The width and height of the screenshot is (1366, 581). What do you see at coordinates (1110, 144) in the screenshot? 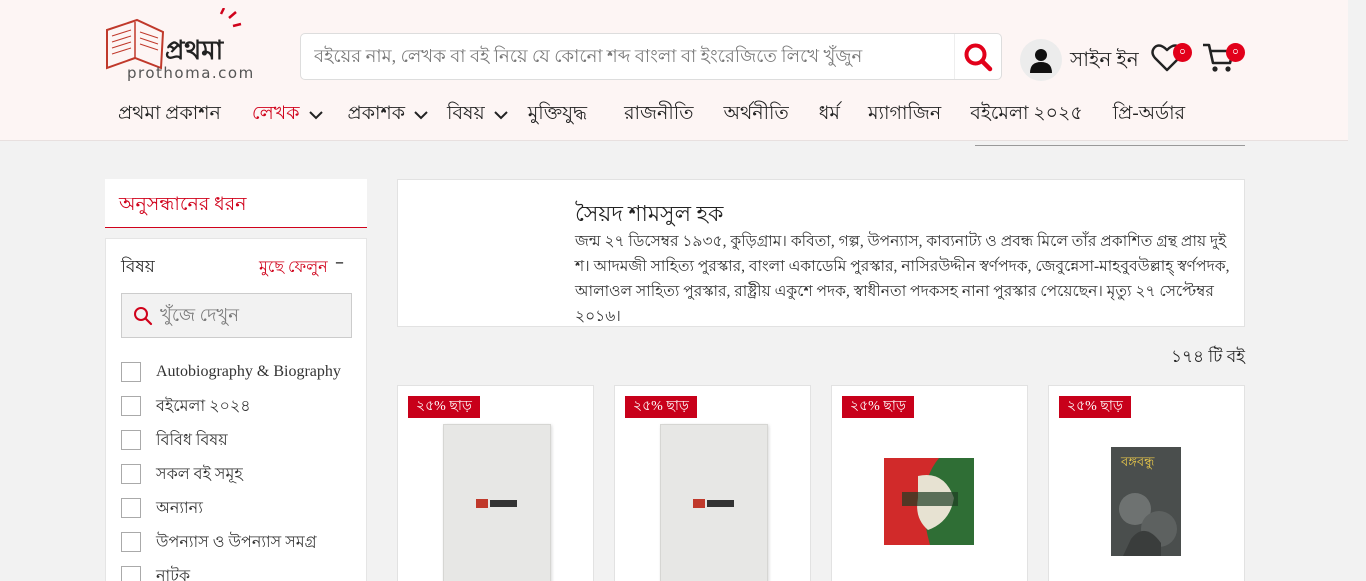
I see `sort-dropdown-edge` at bounding box center [1110, 144].